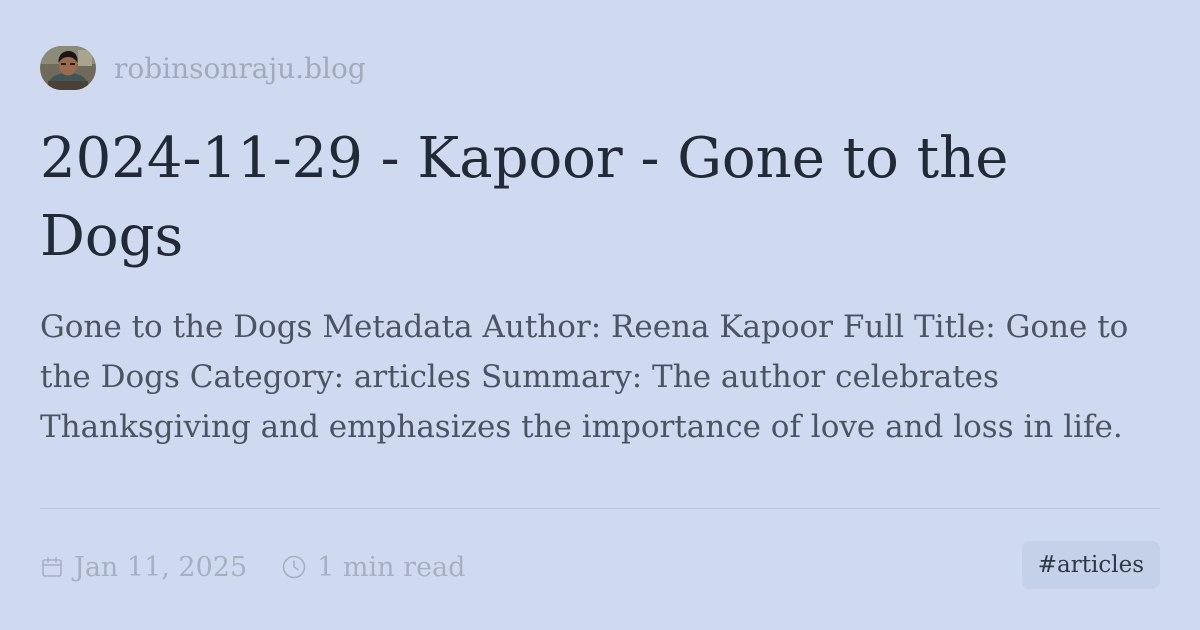 The image size is (1200, 630). I want to click on site-header: robinsonraju.blog, so click(203, 68).